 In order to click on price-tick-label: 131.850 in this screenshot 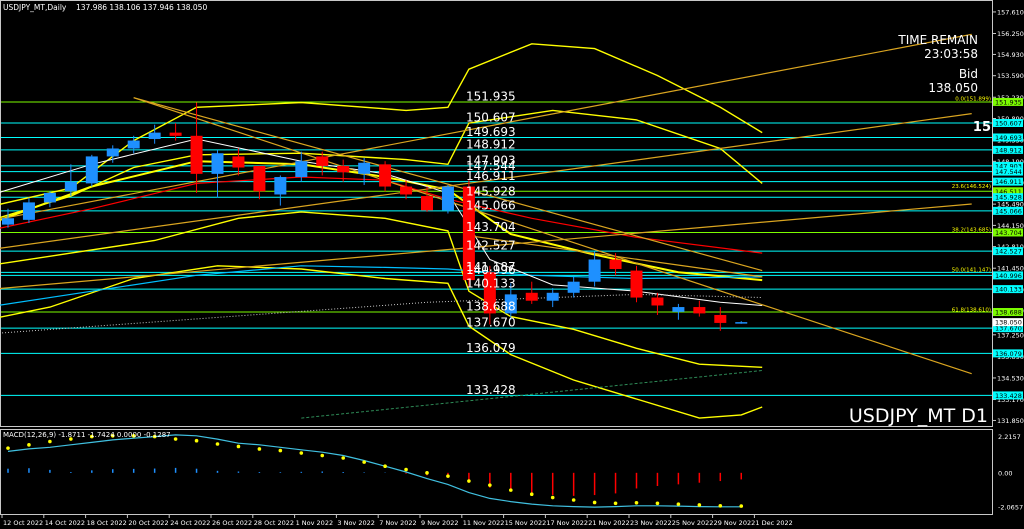, I will do `click(1010, 421)`.